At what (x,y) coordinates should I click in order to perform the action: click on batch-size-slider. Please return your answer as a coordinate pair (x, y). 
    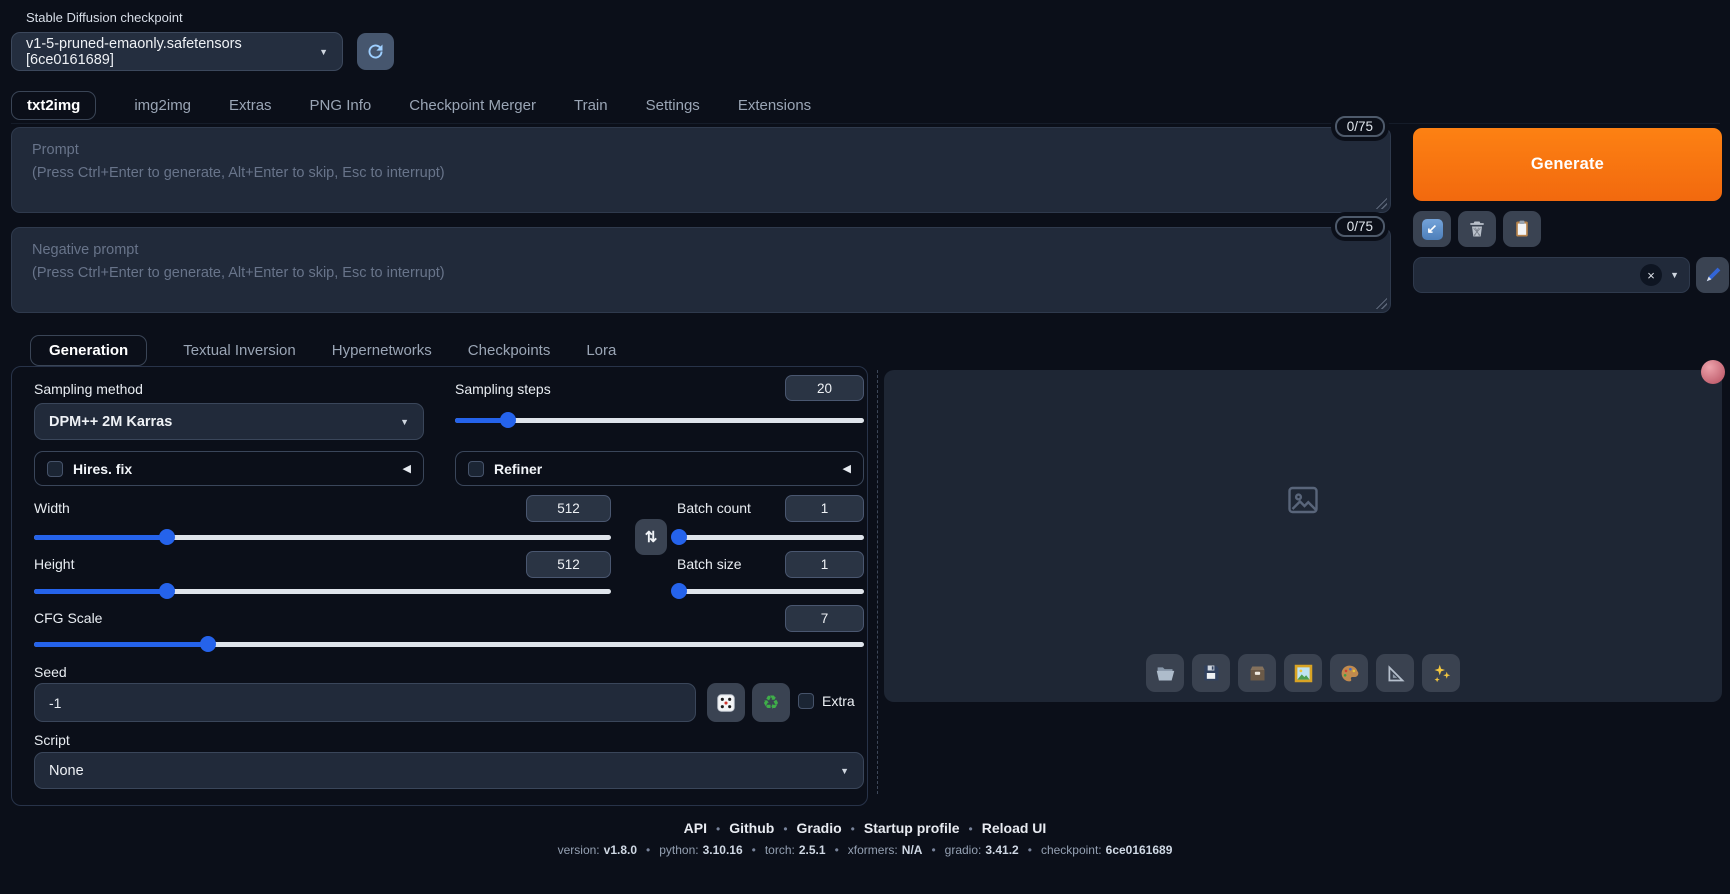
    Looking at the image, I should click on (767, 591).